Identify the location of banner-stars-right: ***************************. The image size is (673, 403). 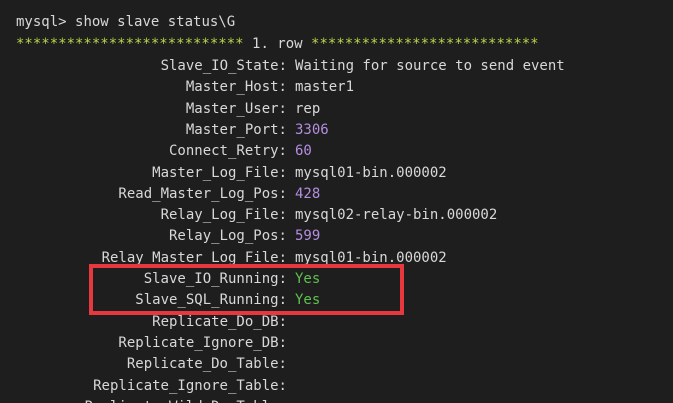
(425, 44).